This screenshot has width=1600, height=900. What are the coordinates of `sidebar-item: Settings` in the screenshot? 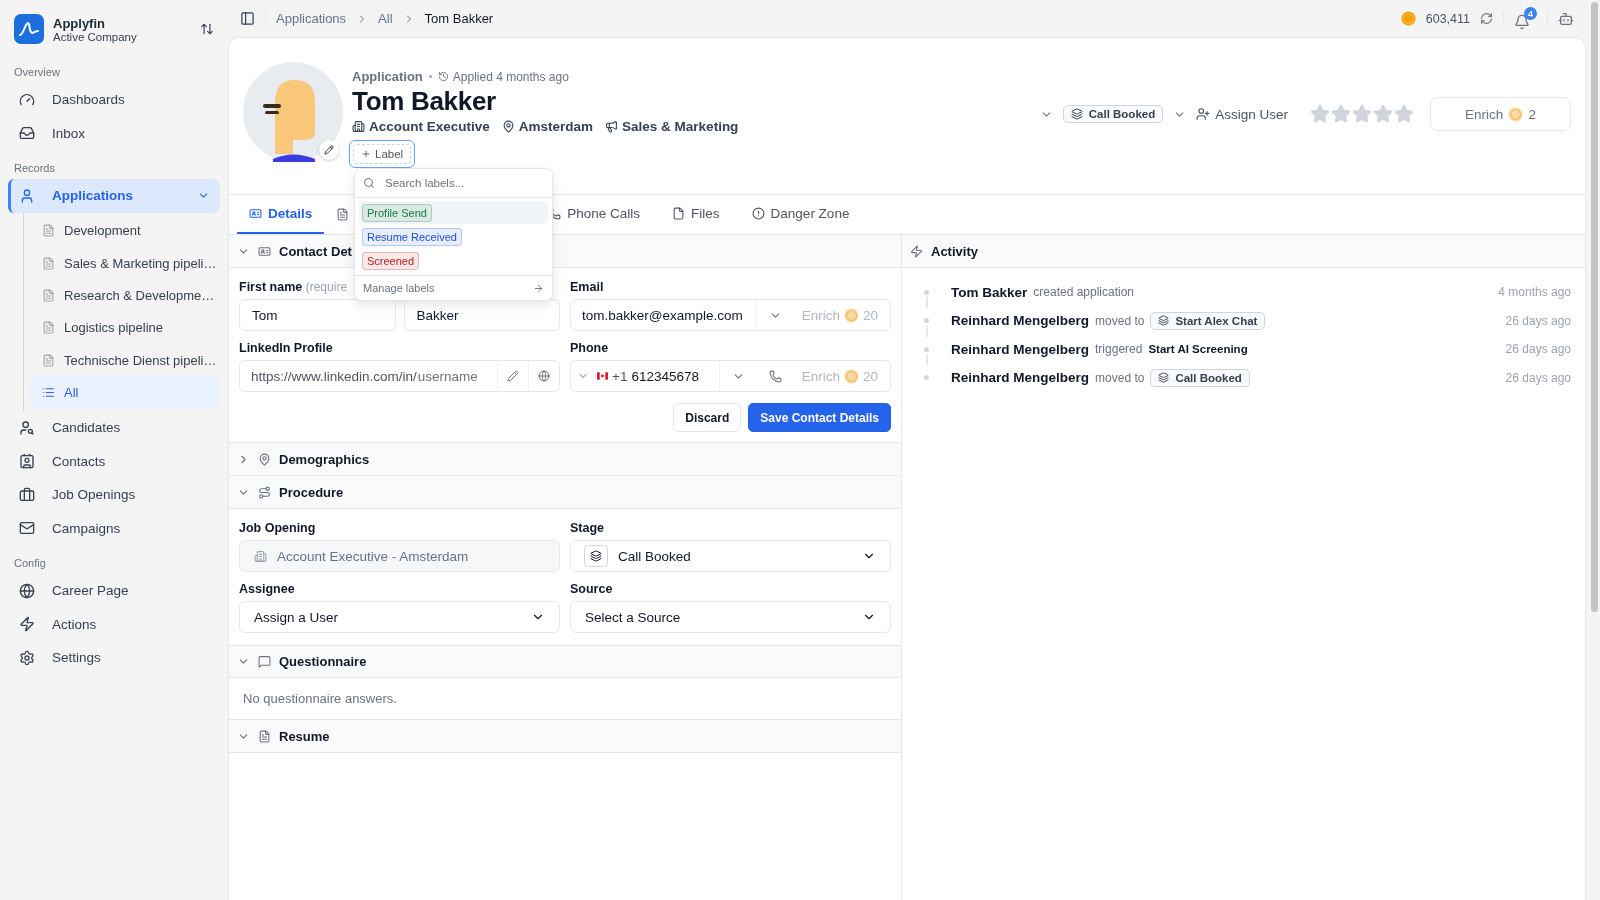 It's located at (114, 657).